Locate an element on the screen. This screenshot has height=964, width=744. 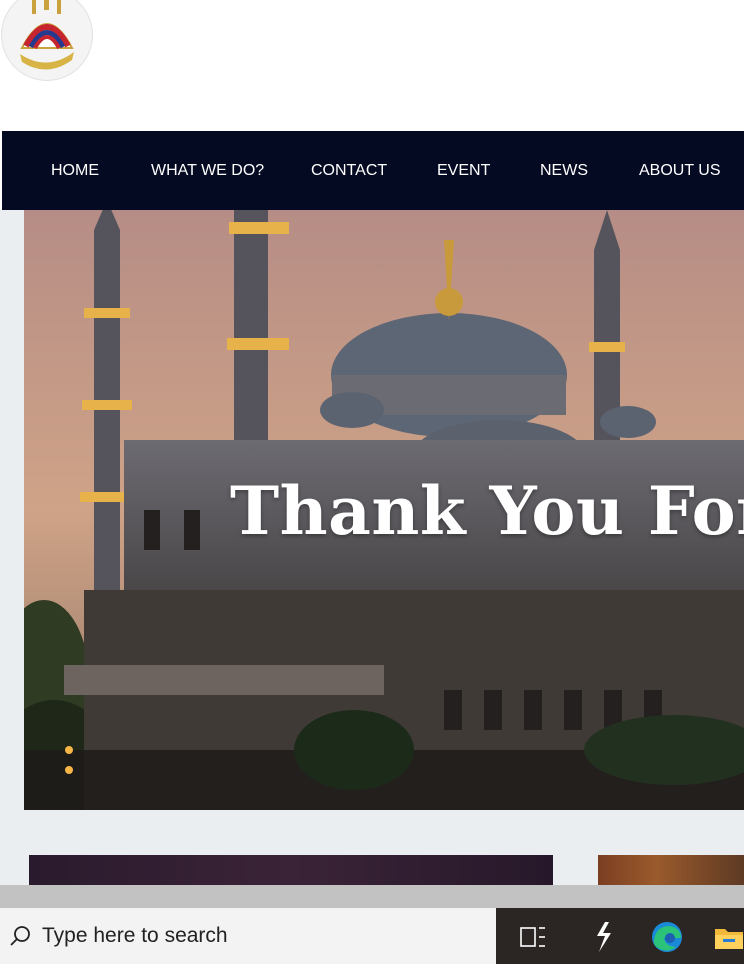
edge-browser-icon is located at coordinates (667, 937).